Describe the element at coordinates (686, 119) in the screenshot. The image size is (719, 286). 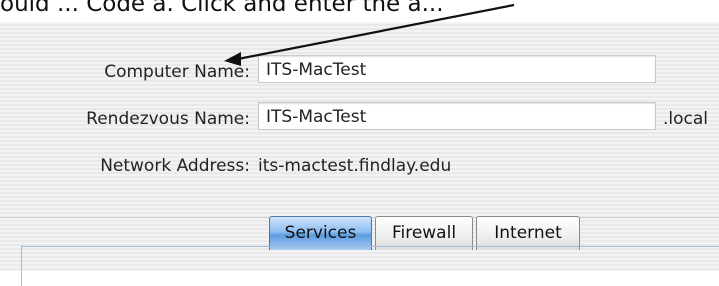
I see `rendezvous-domain-suffix: .local` at that location.